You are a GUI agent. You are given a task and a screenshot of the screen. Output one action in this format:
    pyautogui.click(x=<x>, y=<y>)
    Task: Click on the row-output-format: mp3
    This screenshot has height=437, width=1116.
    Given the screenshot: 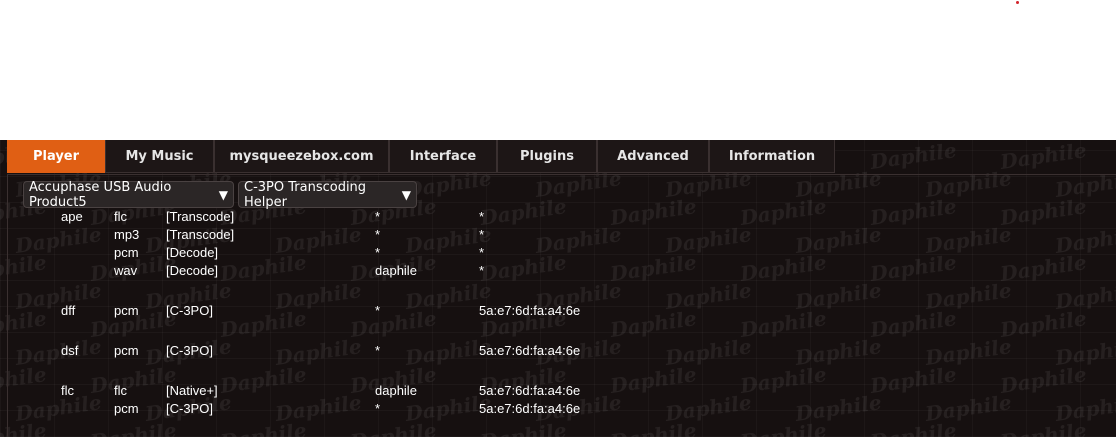 What is the action you would take?
    pyautogui.click(x=127, y=234)
    